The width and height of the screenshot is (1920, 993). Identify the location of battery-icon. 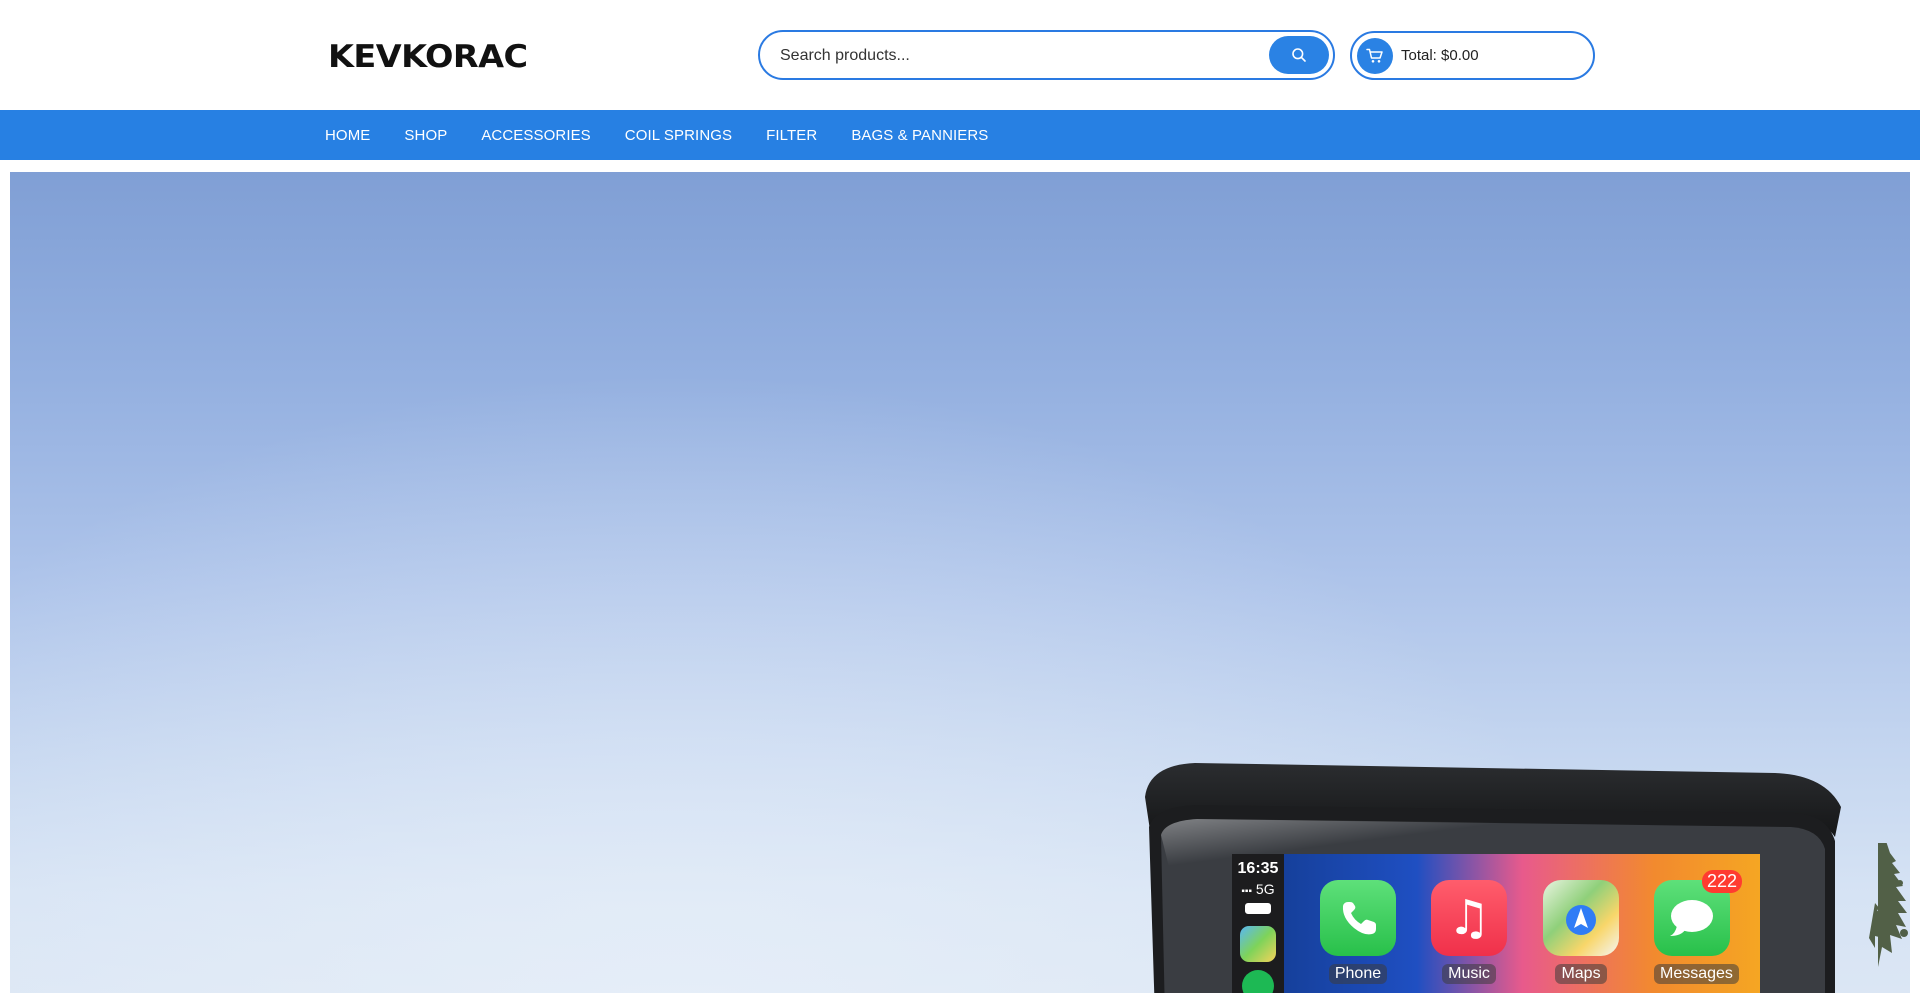
(1258, 908).